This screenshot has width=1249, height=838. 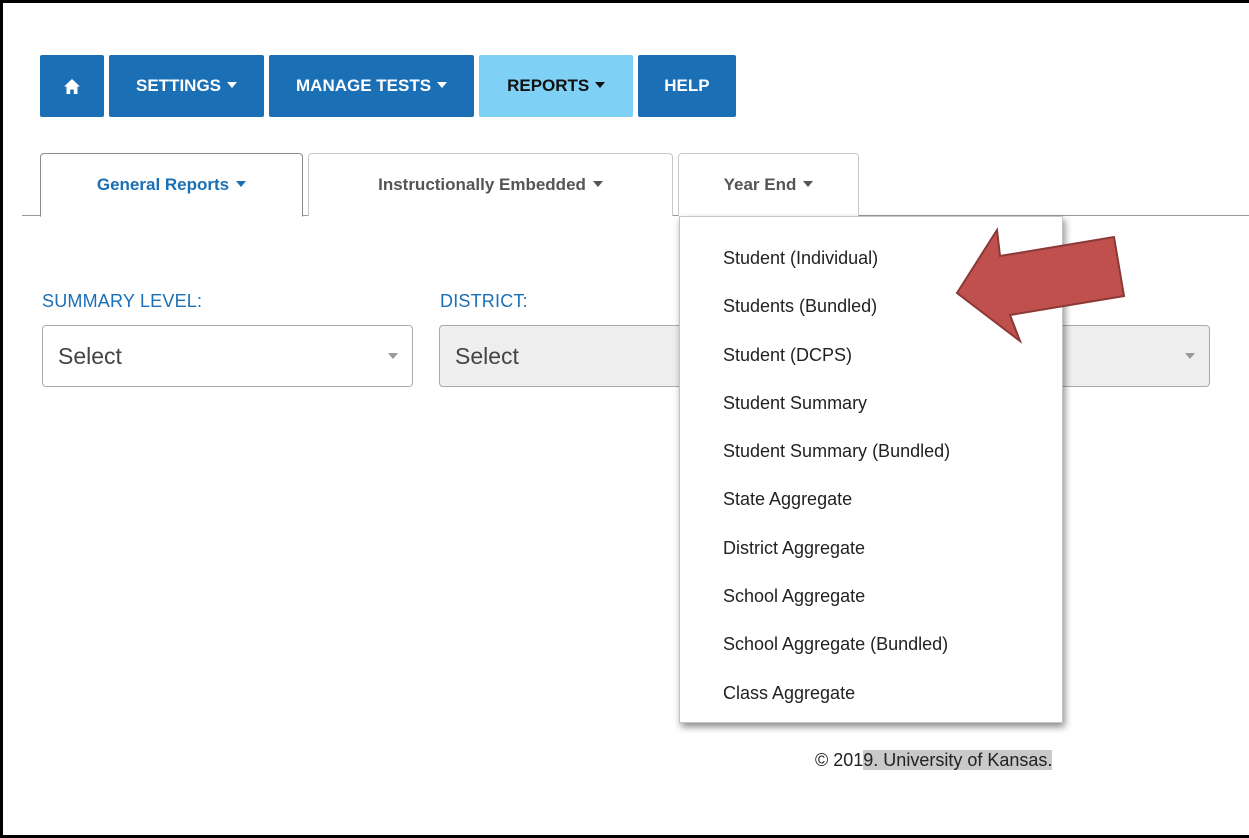 I want to click on copyright-prefix: © 201, so click(x=839, y=760).